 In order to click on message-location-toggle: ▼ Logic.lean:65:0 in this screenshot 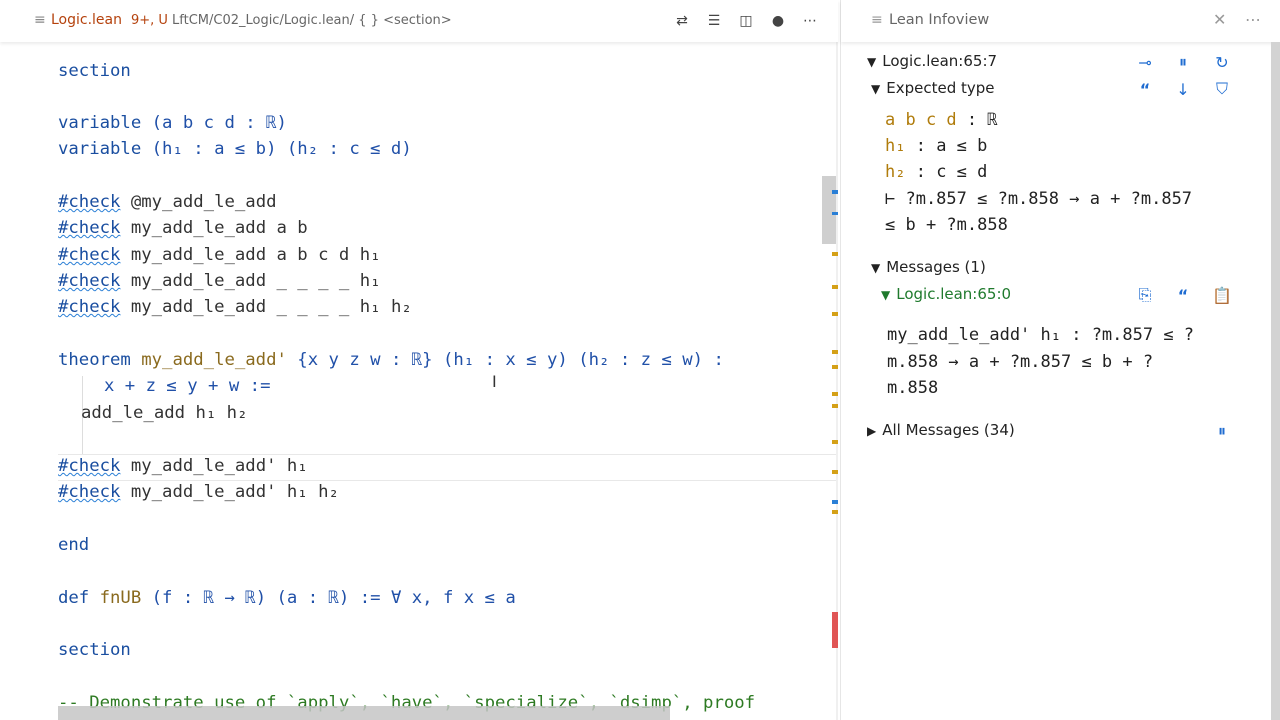, I will do `click(946, 294)`.